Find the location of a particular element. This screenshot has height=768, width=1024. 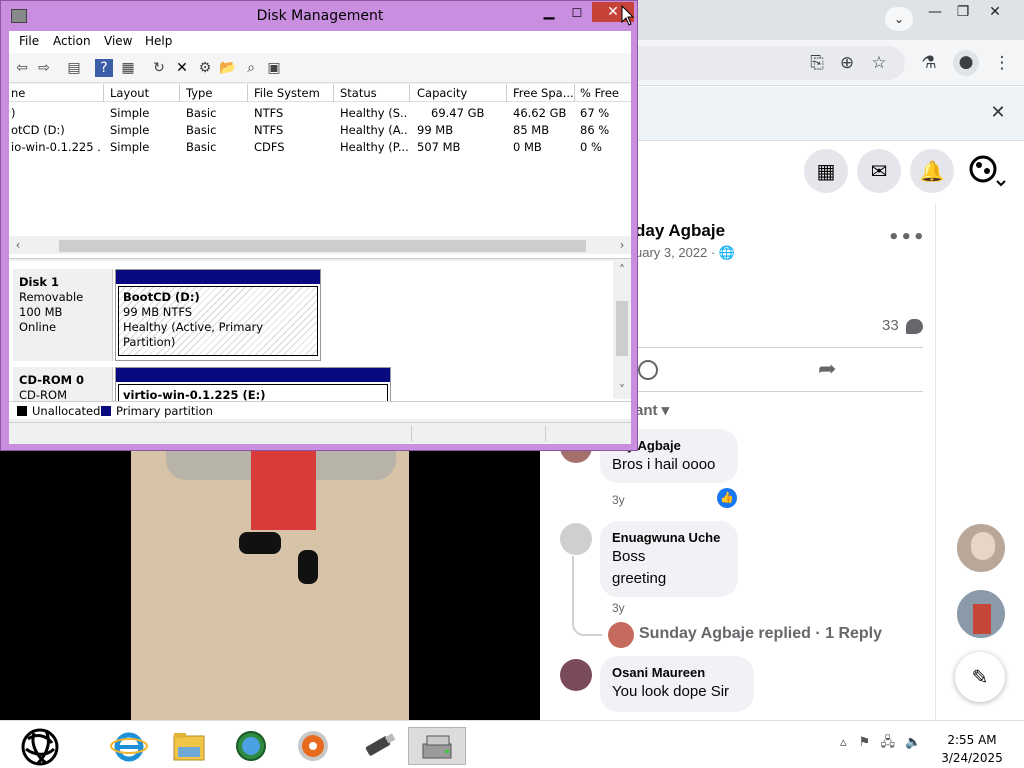

vertical-scrollbar: ˄ ˅ is located at coordinates (622, 330).